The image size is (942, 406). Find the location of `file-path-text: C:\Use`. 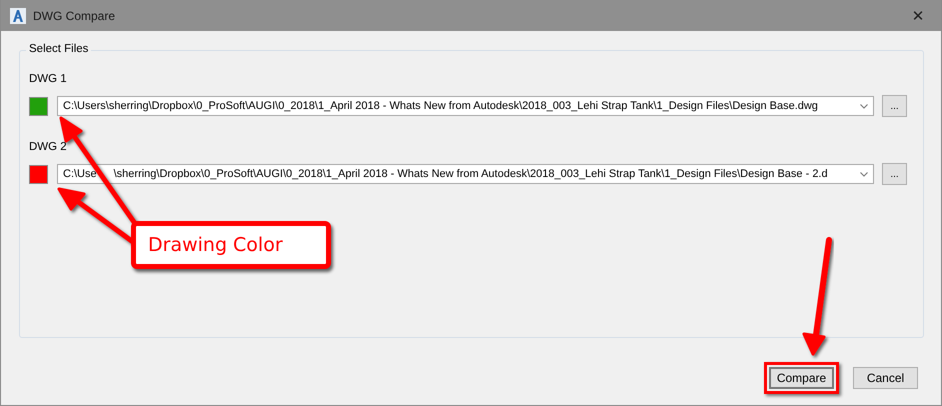

file-path-text: C:\Use is located at coordinates (80, 174).